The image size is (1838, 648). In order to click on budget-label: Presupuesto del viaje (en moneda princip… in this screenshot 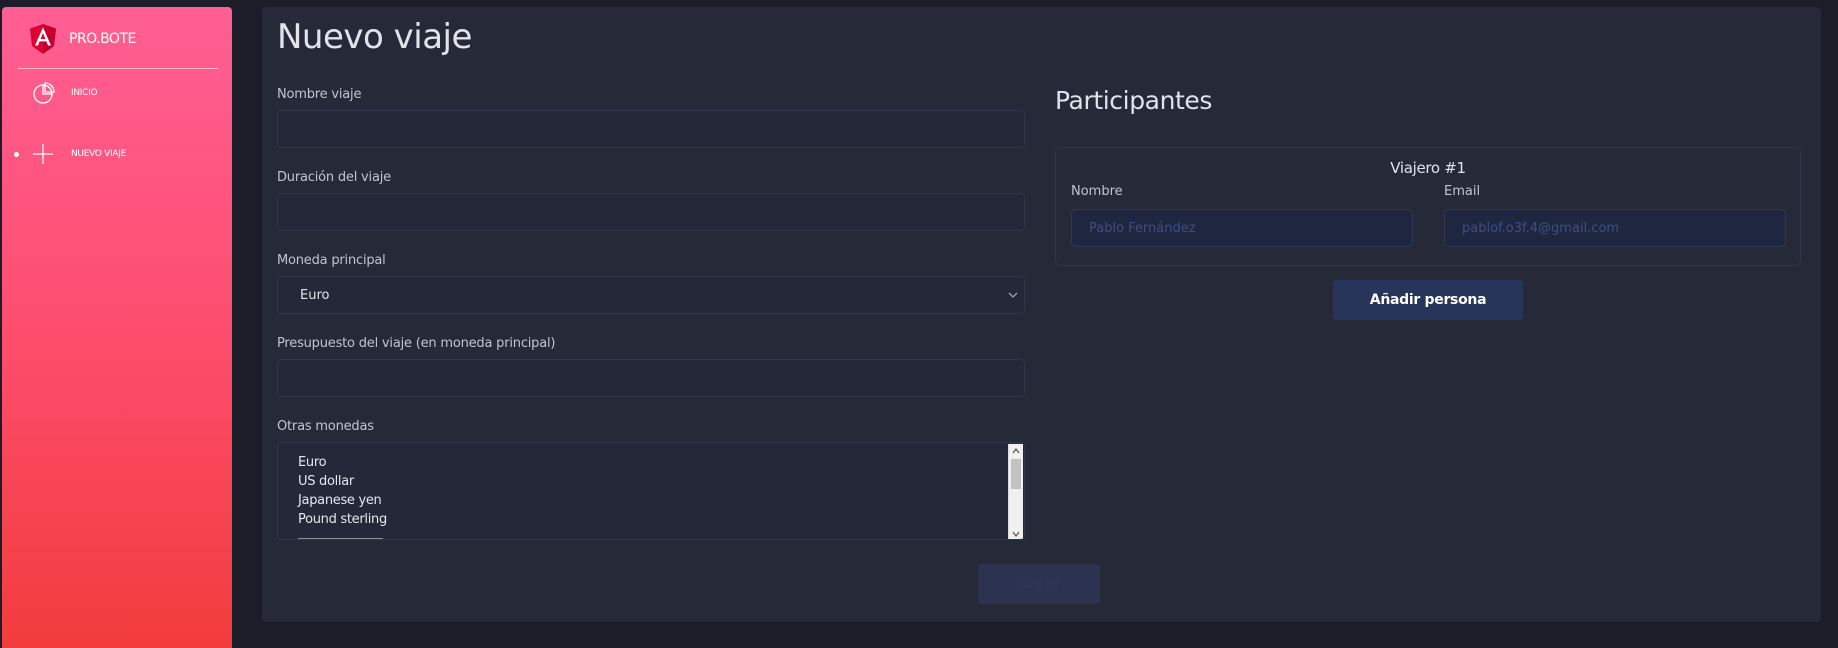, I will do `click(416, 343)`.